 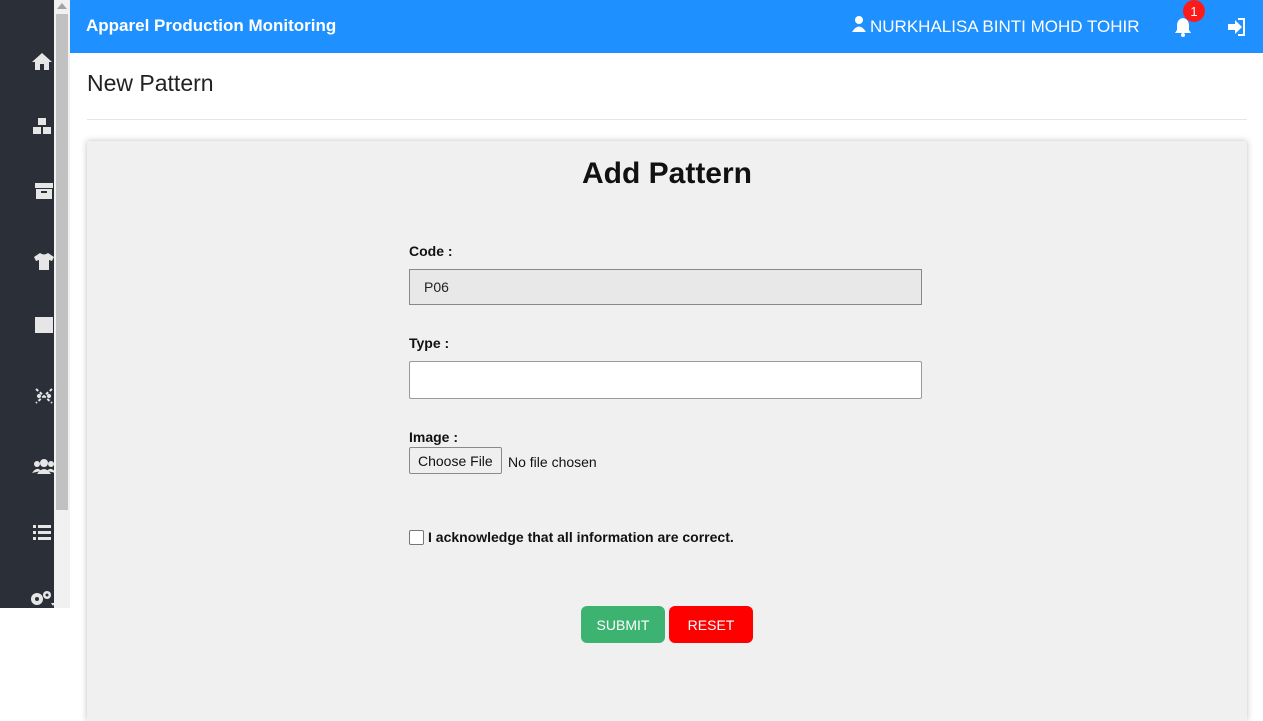 I want to click on sidebar-scrollbar, so click(x=62, y=304).